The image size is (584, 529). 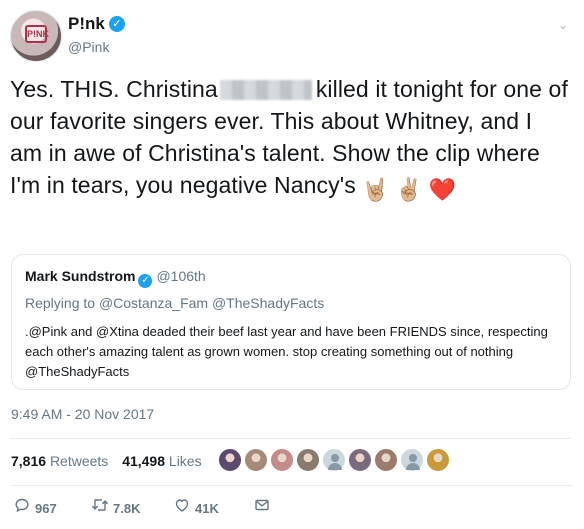 I want to click on replying-mentions: @Costanza_Fam @TheShadyFacts, so click(x=211, y=303).